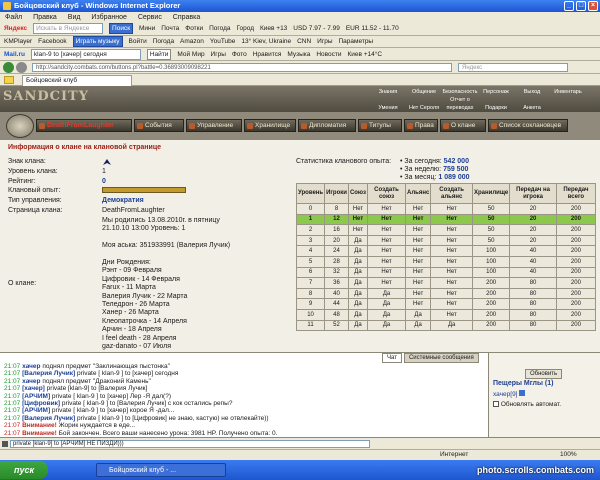 The width and height of the screenshot is (600, 480). What do you see at coordinates (190, 54) in the screenshot?
I see `toolbar3-item: Мой Мир` at bounding box center [190, 54].